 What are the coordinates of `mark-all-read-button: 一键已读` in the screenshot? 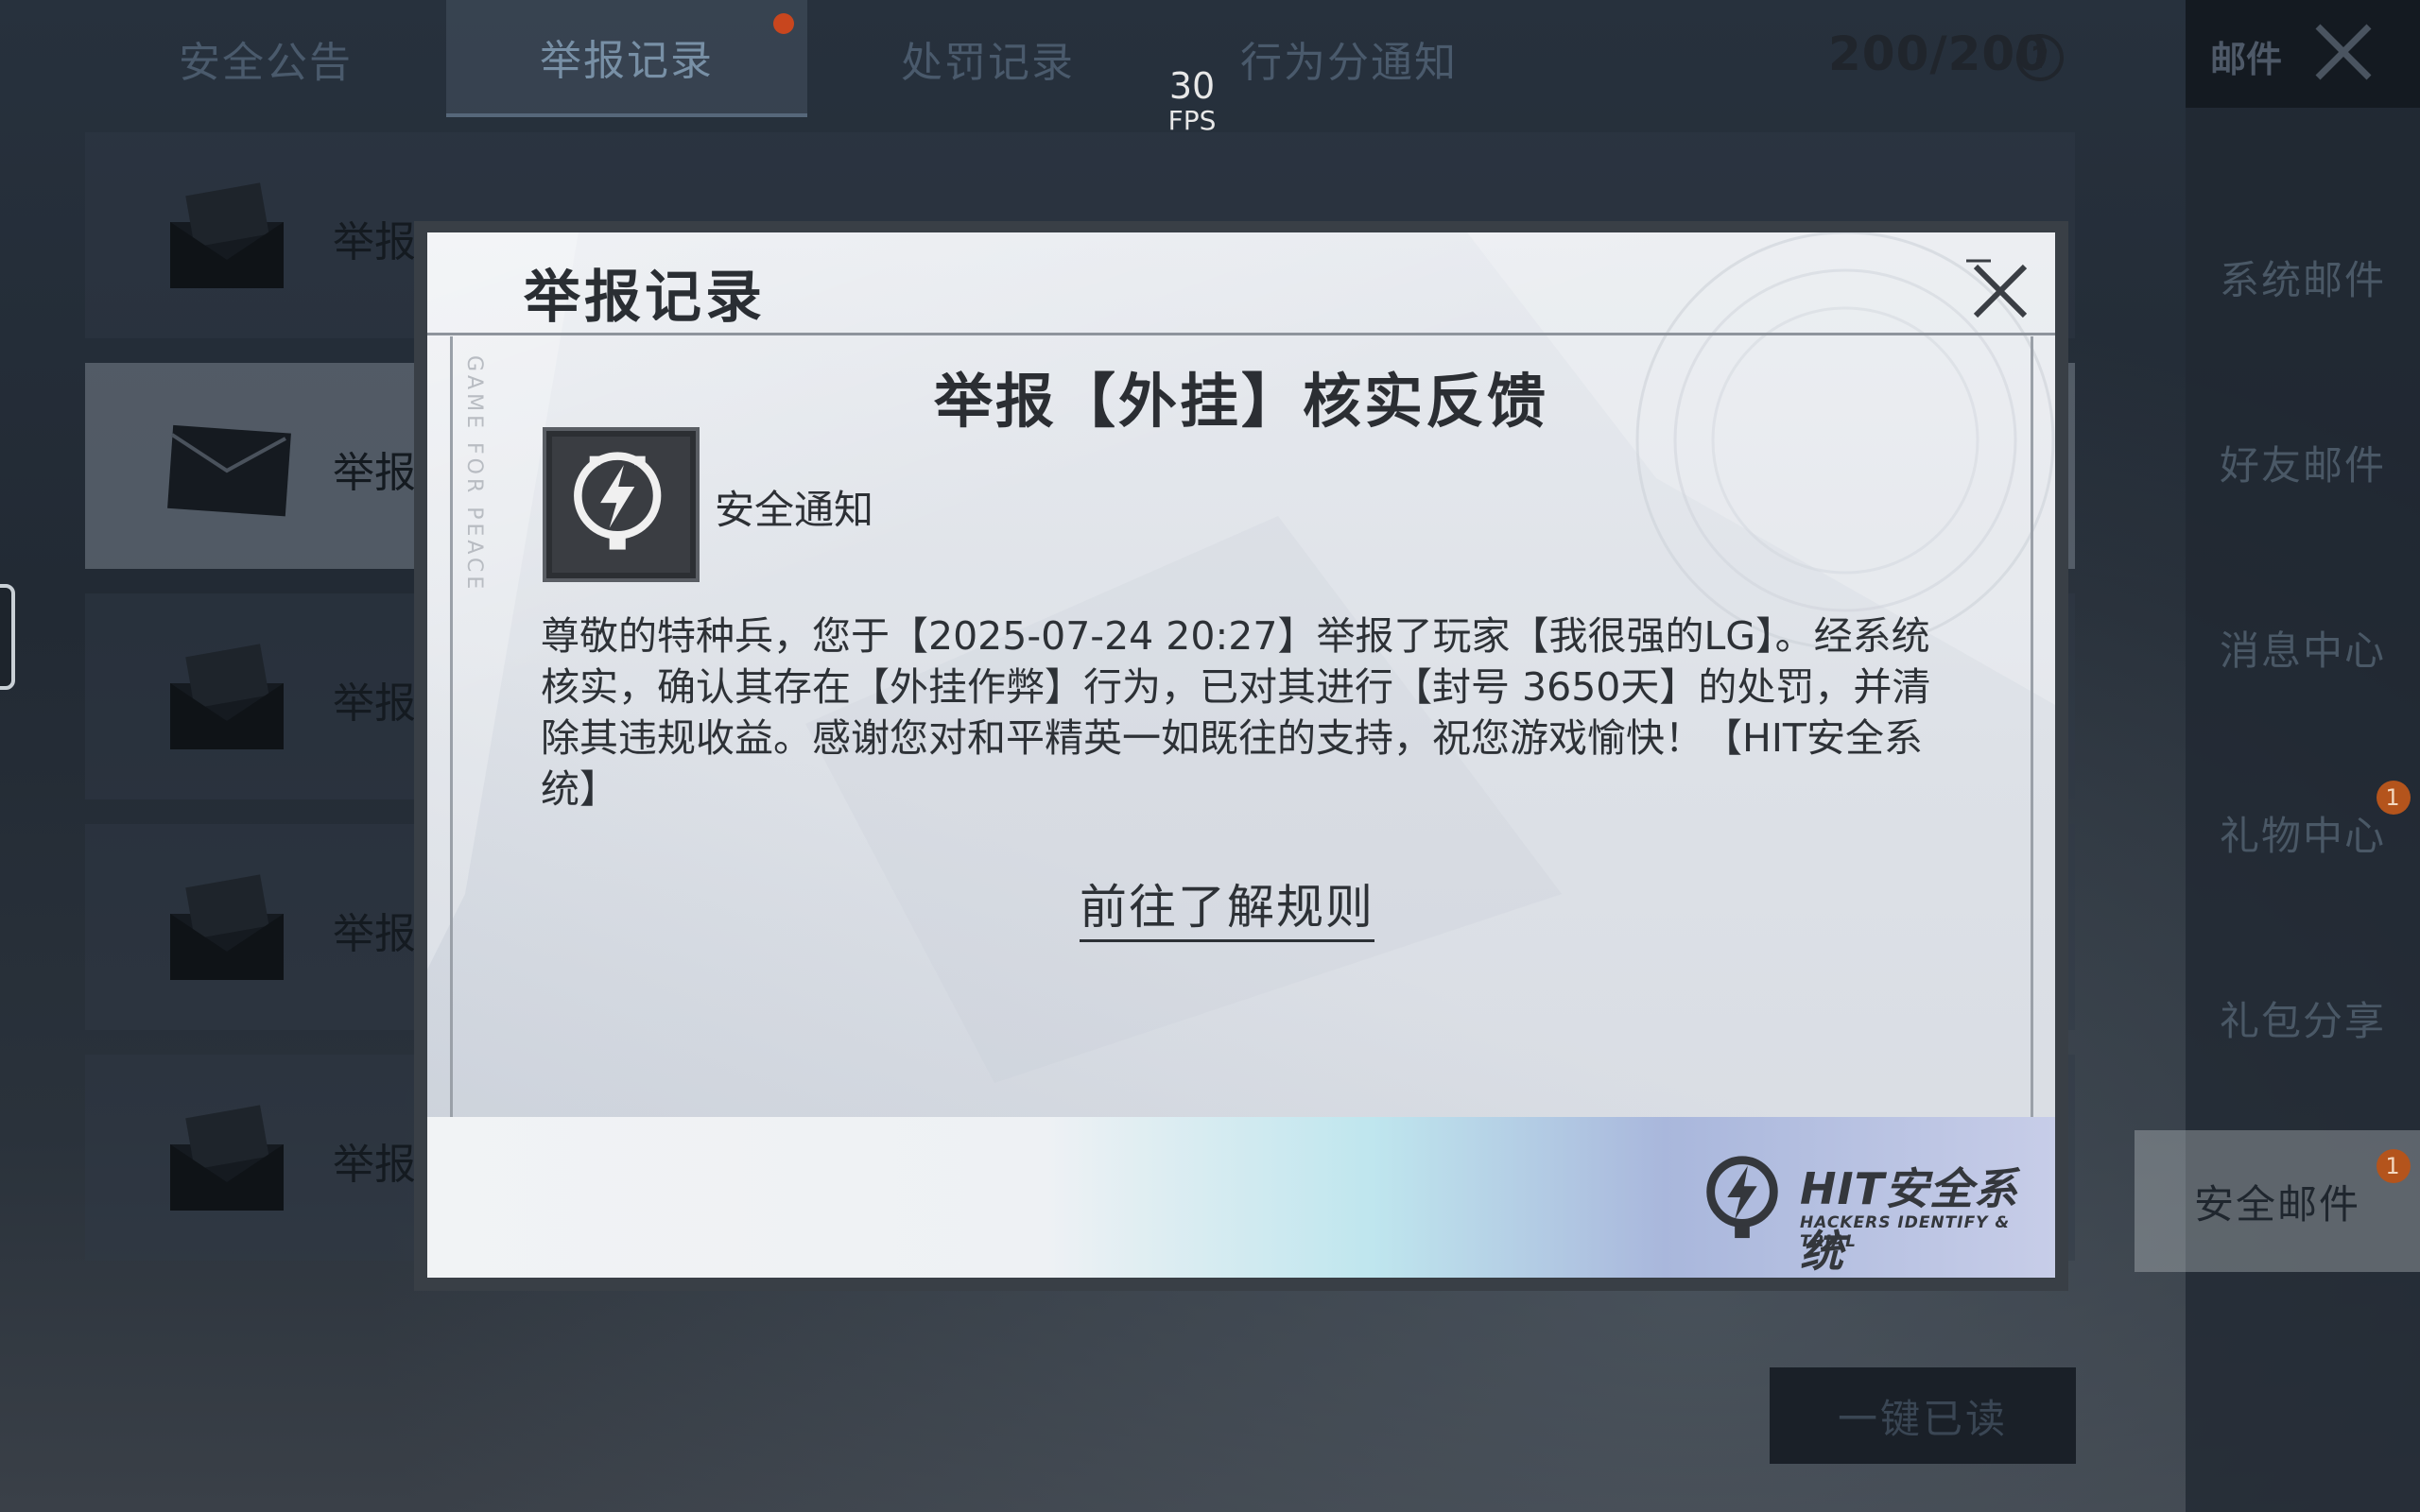 It's located at (1923, 1415).